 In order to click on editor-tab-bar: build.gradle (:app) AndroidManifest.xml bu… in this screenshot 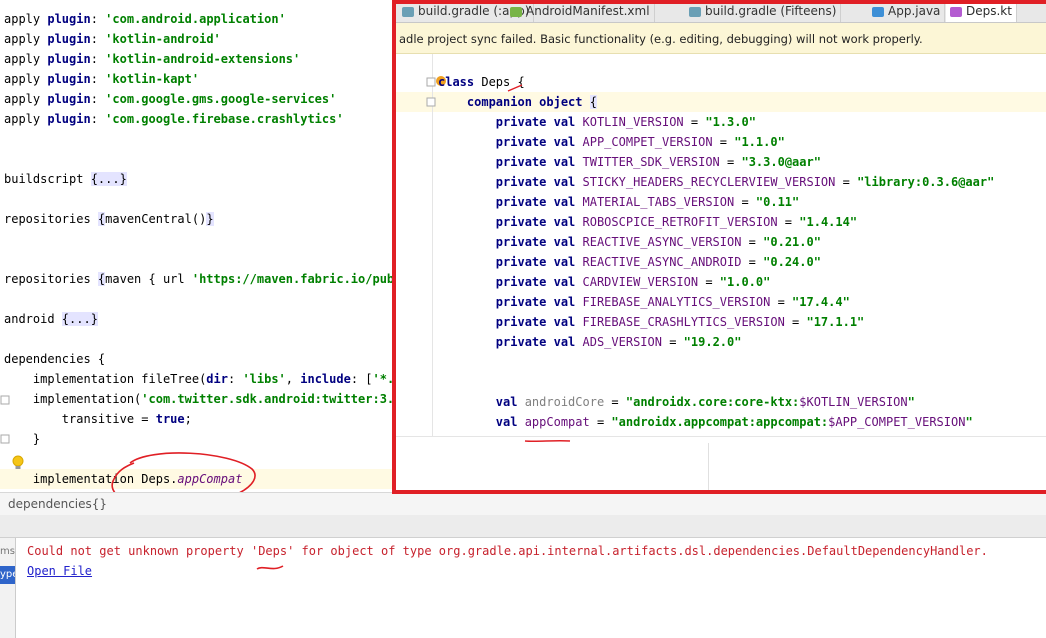, I will do `click(721, 13)`.